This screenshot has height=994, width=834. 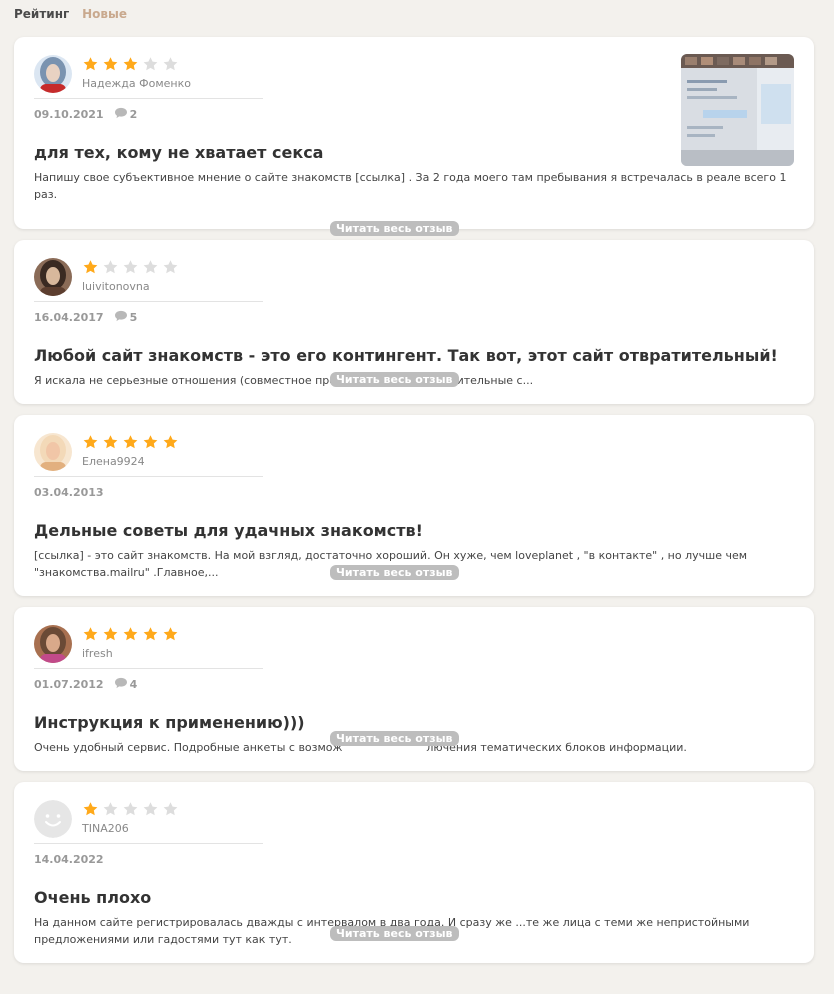 I want to click on review-header: luivitonovna, so click(x=414, y=277).